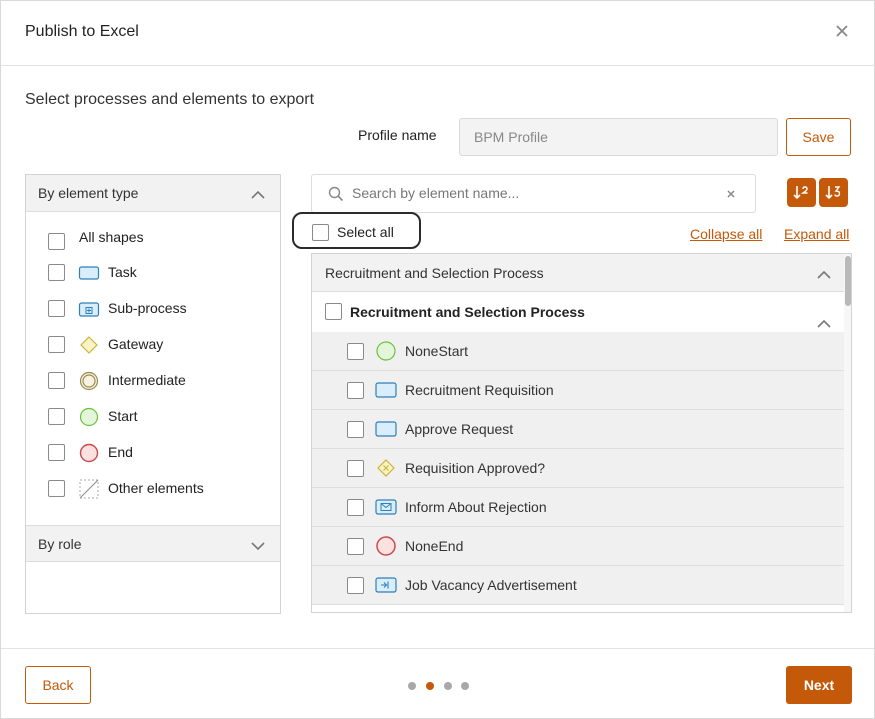  I want to click on element-label: Approve Request, so click(459, 429).